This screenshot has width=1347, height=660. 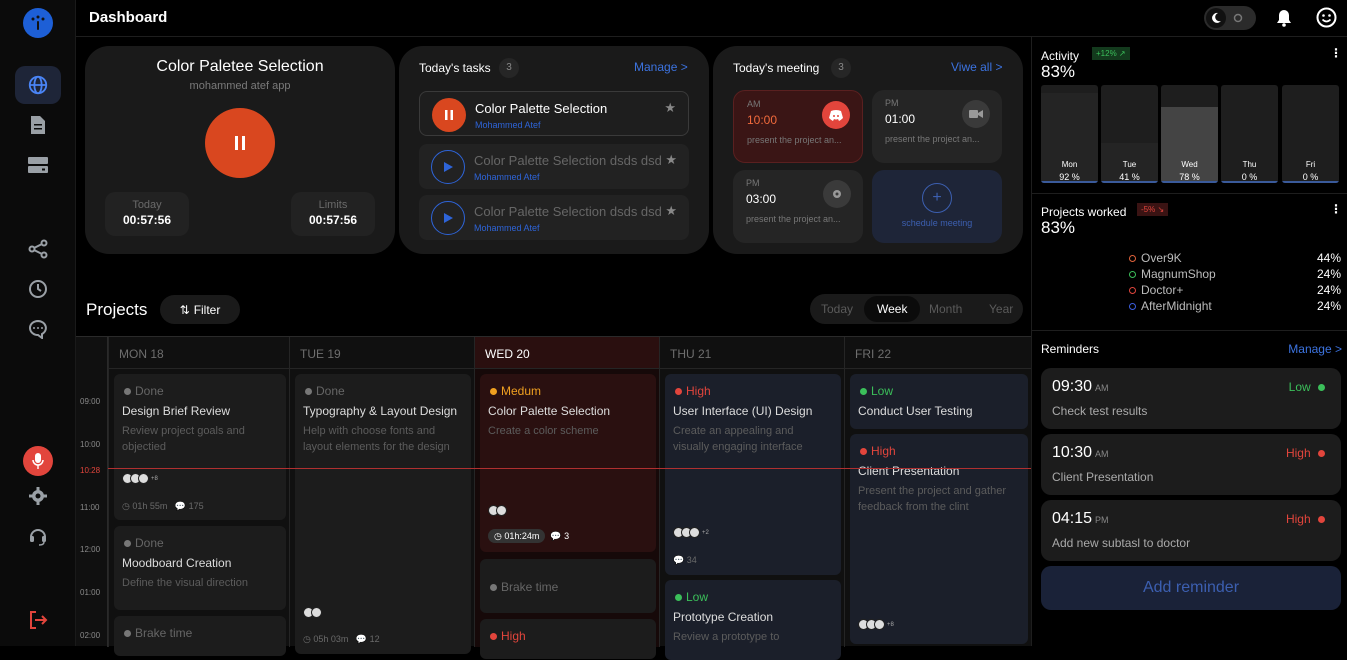 What do you see at coordinates (1307, 519) in the screenshot?
I see `reminder-priority: High` at bounding box center [1307, 519].